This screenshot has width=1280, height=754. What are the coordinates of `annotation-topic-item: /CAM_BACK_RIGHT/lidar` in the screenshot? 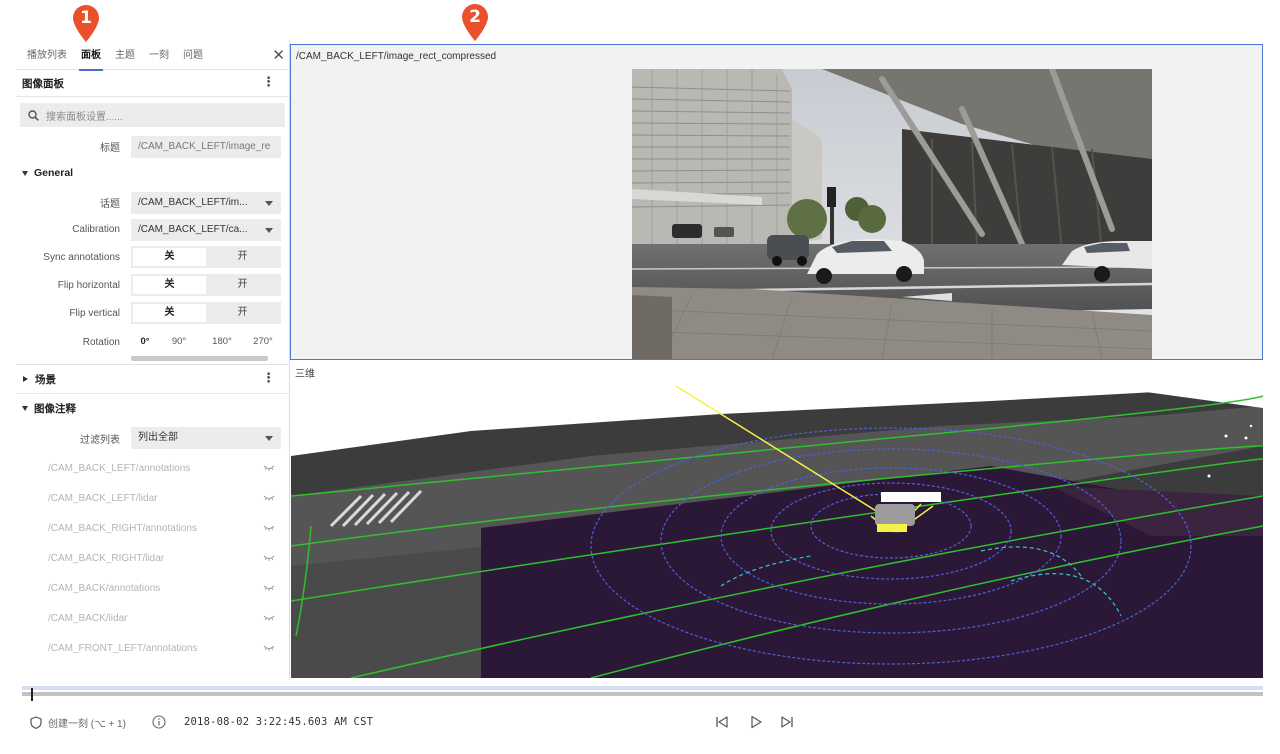 It's located at (152, 558).